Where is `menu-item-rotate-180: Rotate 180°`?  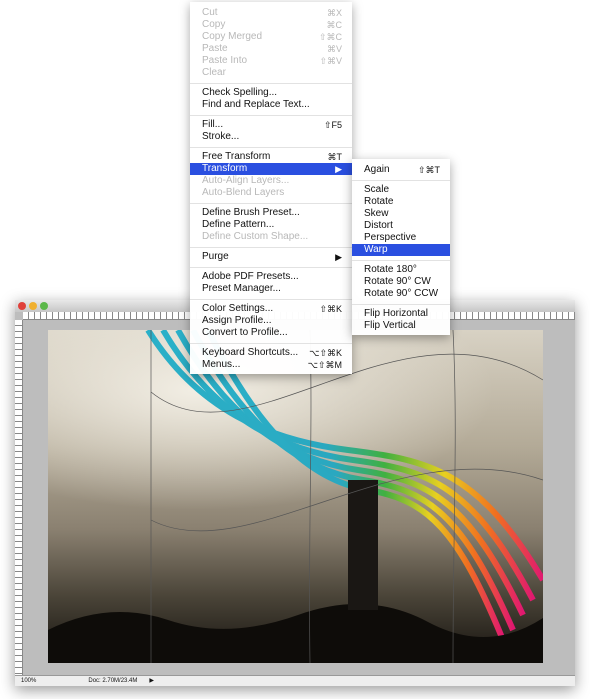 menu-item-rotate-180: Rotate 180° is located at coordinates (401, 270).